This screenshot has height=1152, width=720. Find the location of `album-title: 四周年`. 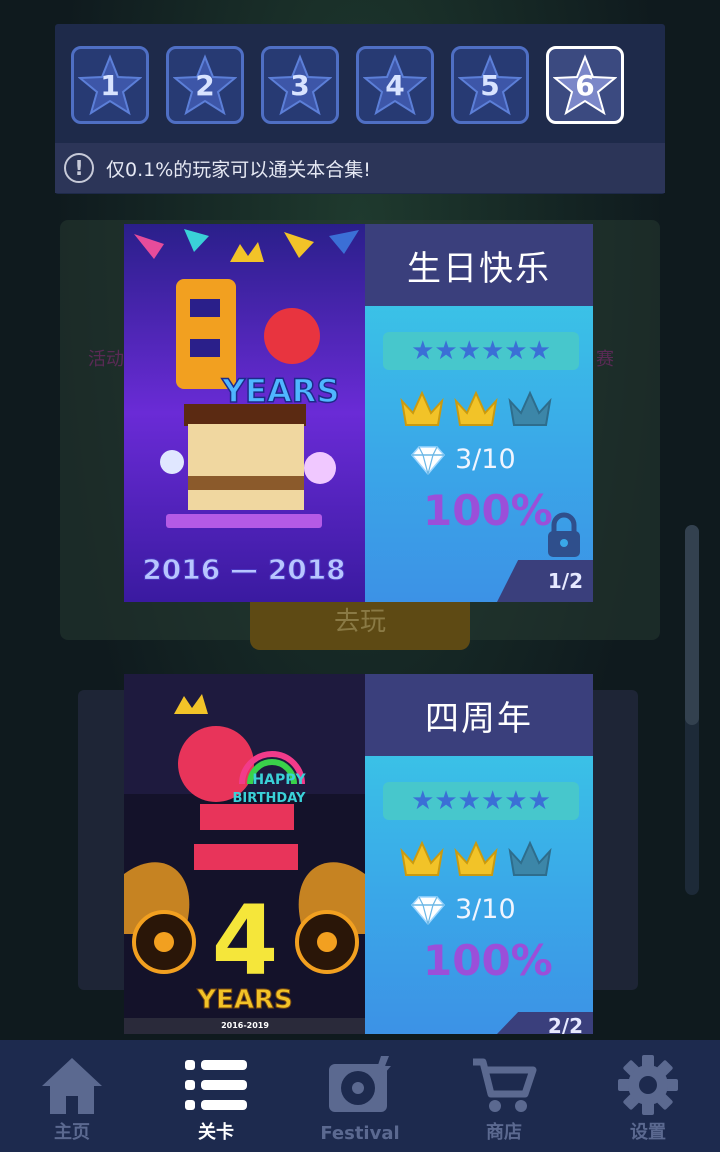

album-title: 四周年 is located at coordinates (479, 715).